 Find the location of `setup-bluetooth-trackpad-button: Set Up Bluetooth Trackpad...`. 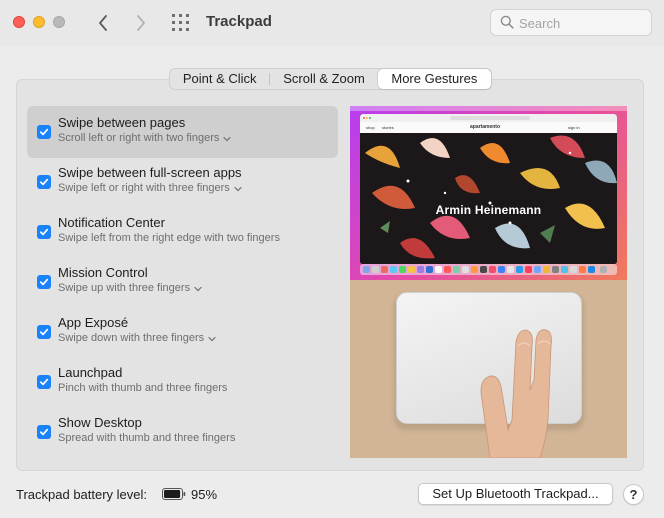

setup-bluetooth-trackpad-button: Set Up Bluetooth Trackpad... is located at coordinates (515, 494).